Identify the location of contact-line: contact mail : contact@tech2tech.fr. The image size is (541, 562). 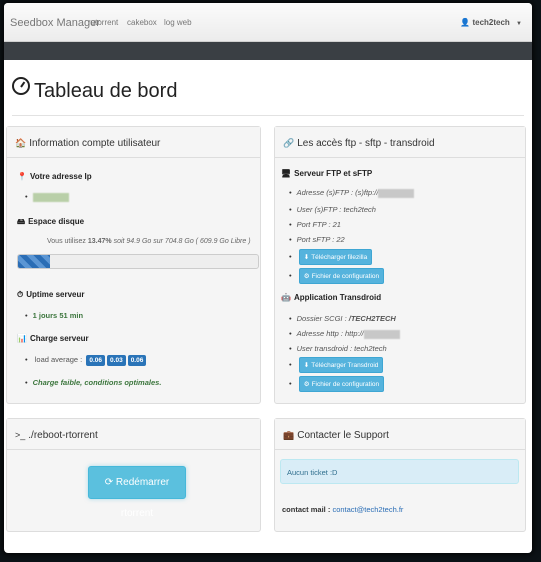
(342, 509).